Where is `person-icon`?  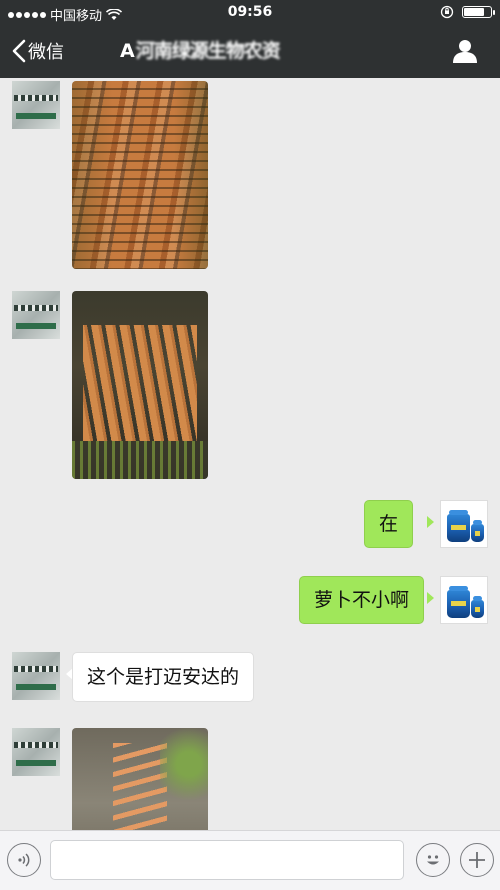
person-icon is located at coordinates (465, 51).